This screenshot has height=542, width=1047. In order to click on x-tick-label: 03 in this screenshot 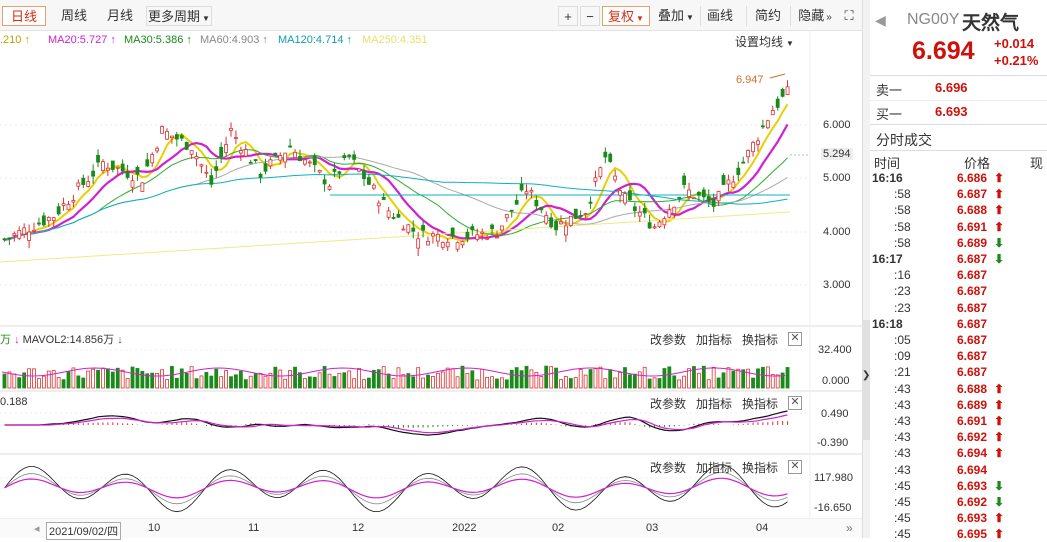, I will do `click(652, 528)`.